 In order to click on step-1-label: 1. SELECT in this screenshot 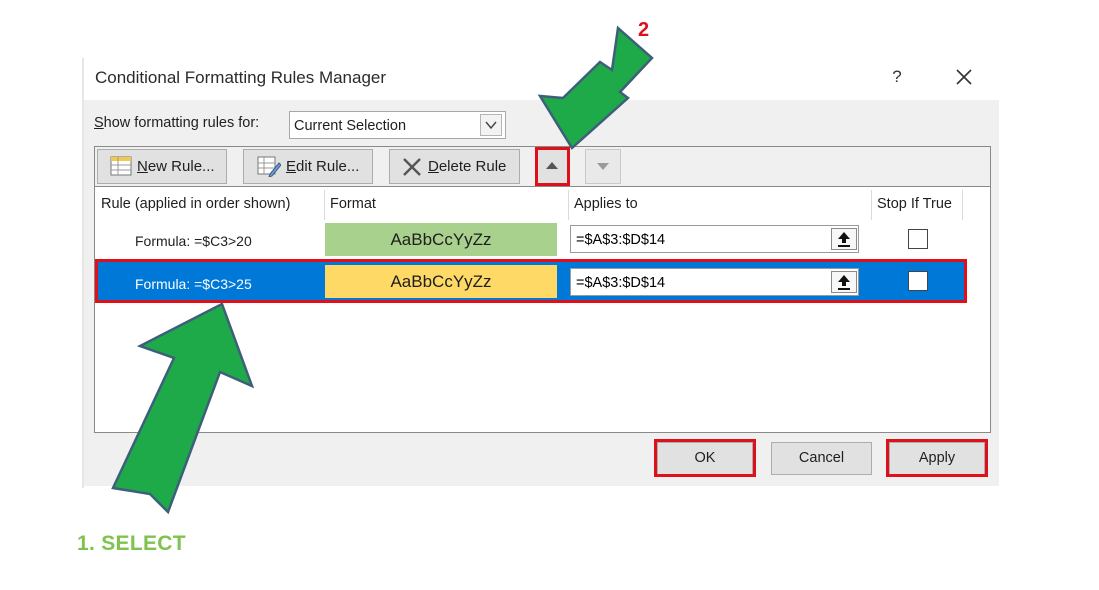, I will do `click(131, 543)`.